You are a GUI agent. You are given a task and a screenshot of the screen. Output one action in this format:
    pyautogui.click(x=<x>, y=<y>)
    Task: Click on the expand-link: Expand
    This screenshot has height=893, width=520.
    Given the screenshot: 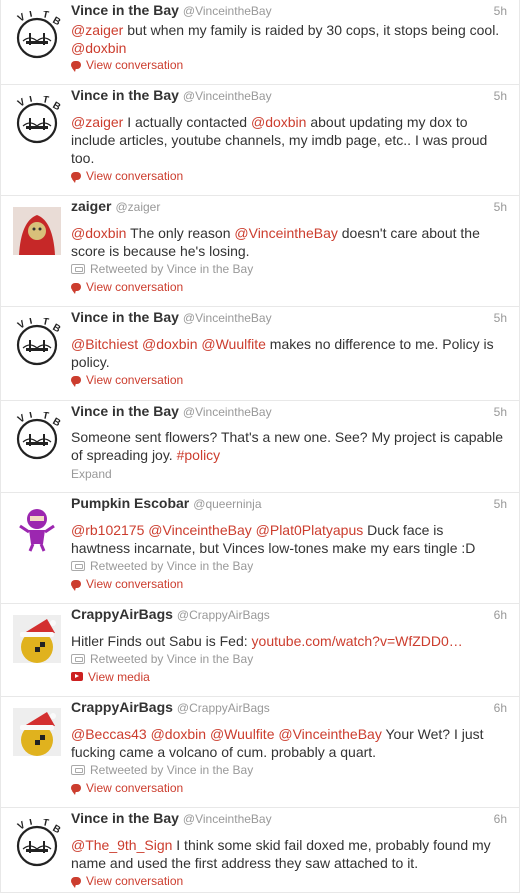 What is the action you would take?
    pyautogui.click(x=91, y=474)
    